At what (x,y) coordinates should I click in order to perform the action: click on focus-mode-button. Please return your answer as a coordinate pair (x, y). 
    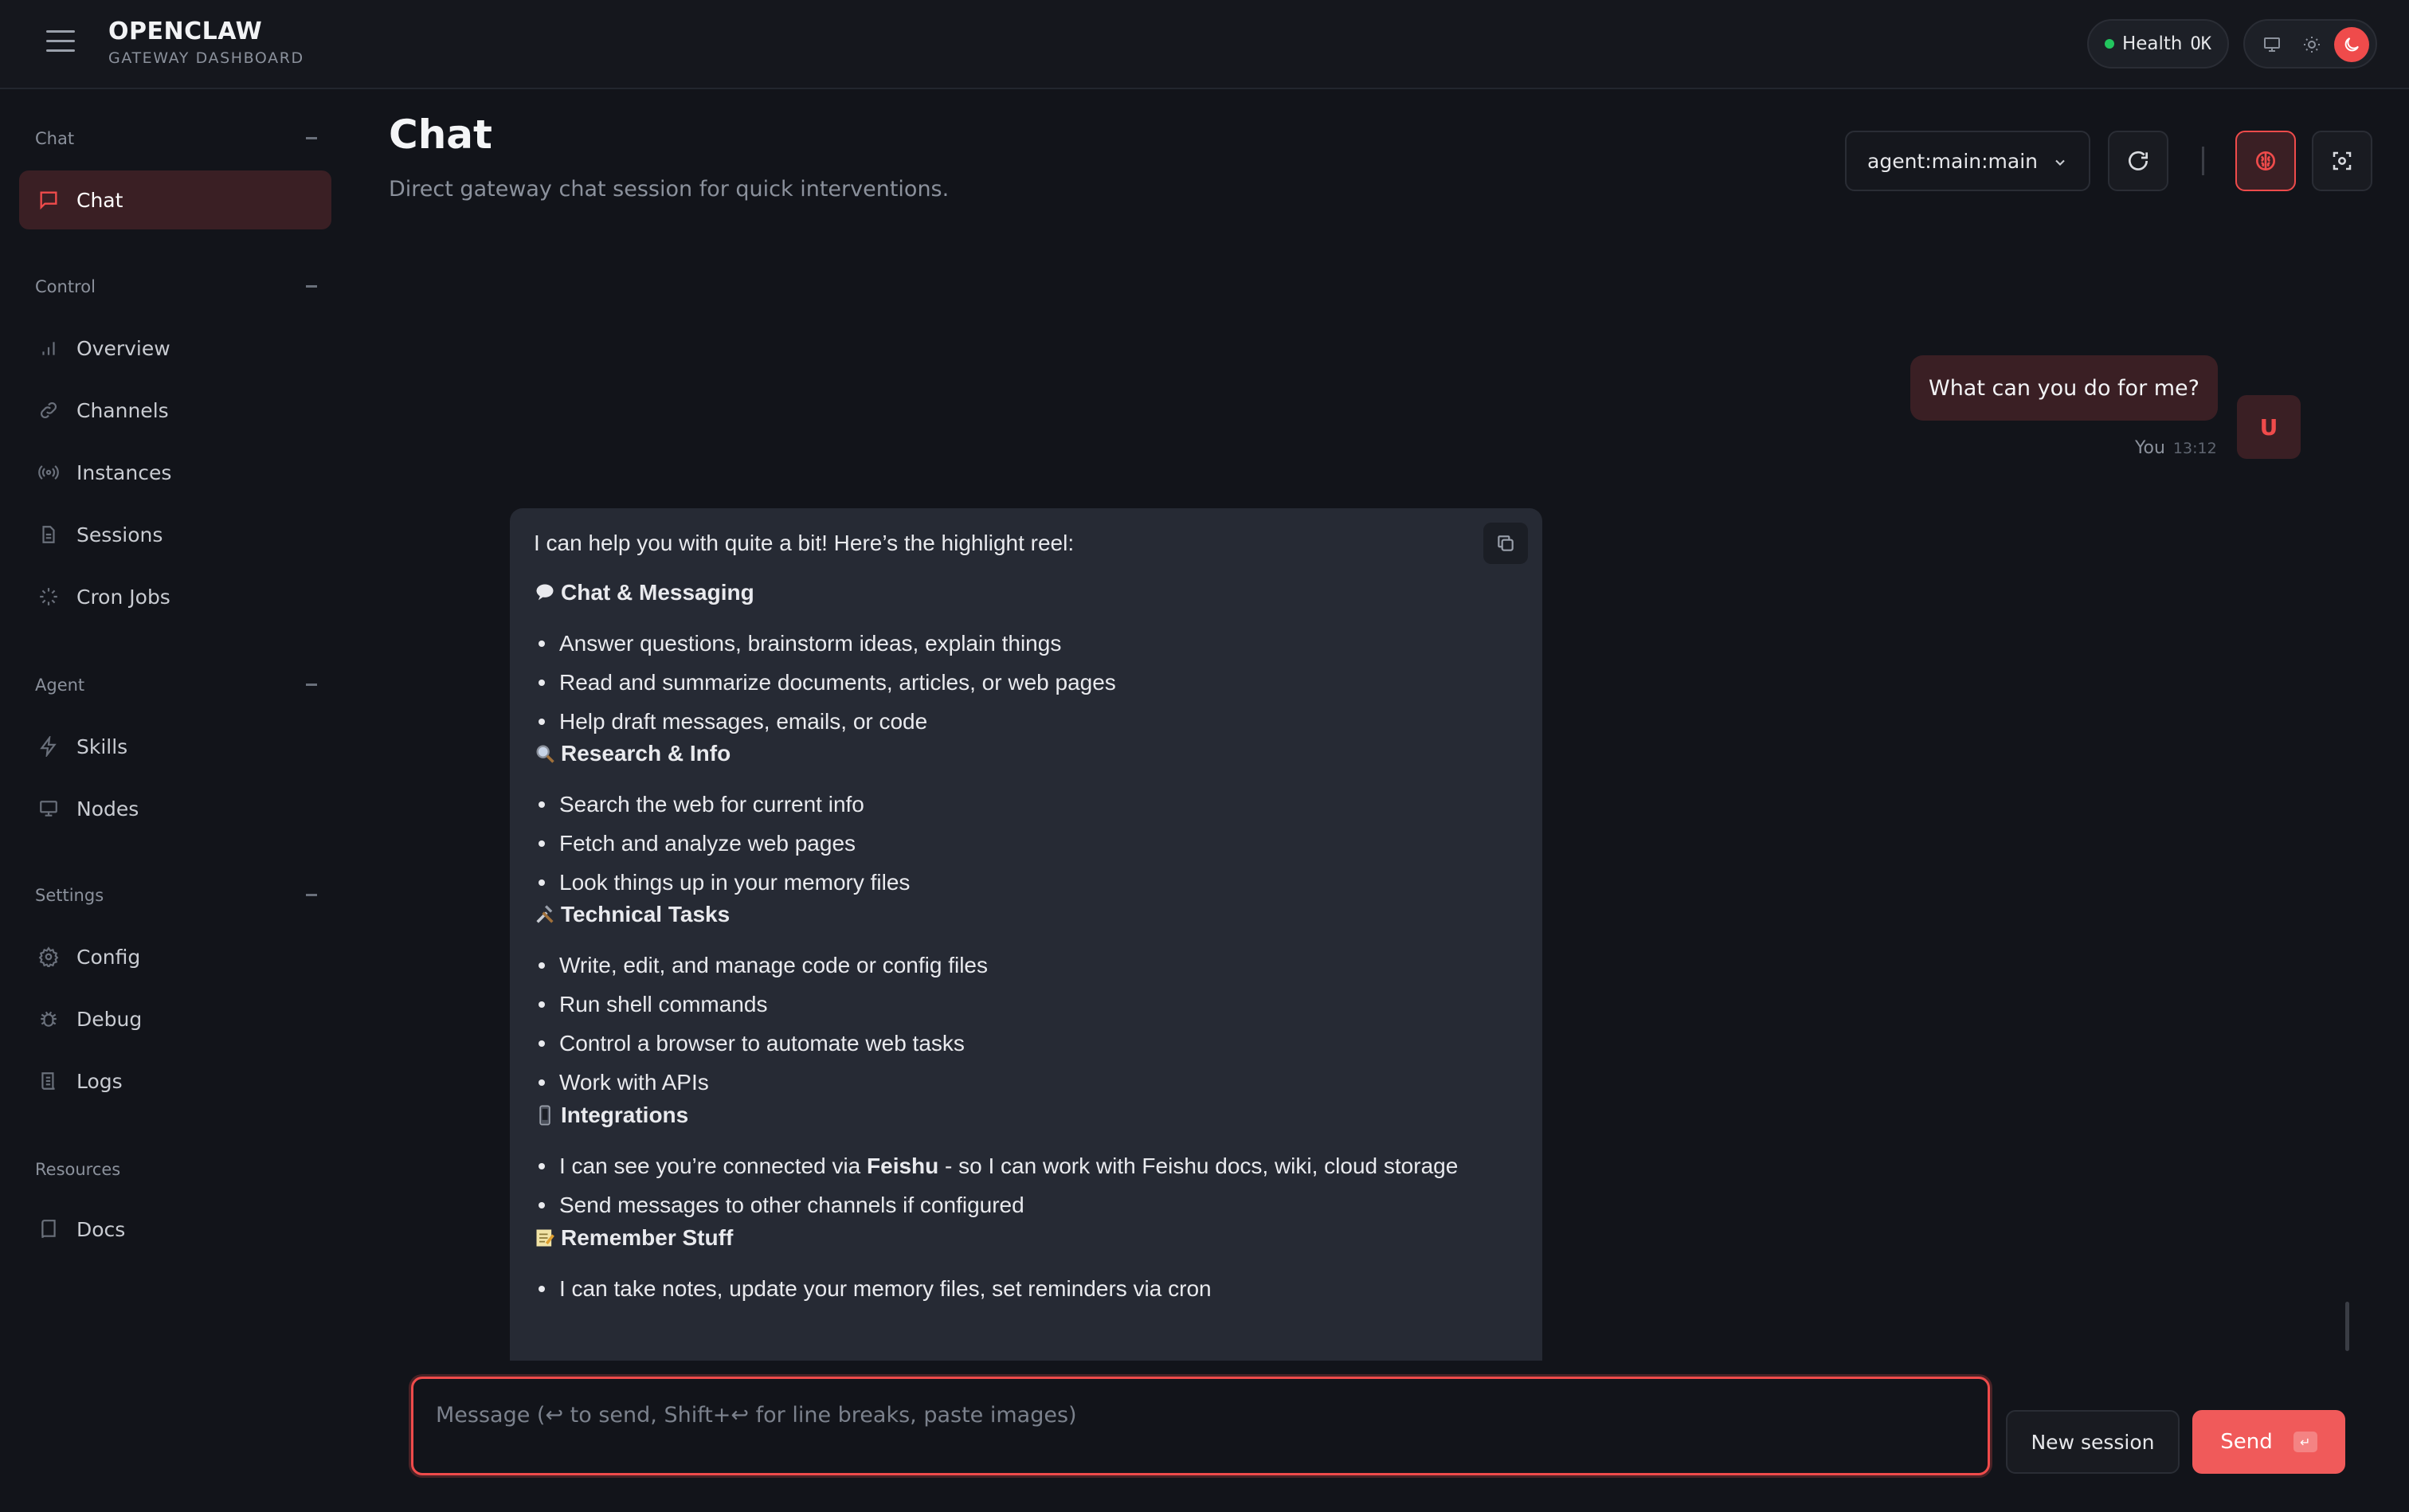
    Looking at the image, I should click on (2342, 161).